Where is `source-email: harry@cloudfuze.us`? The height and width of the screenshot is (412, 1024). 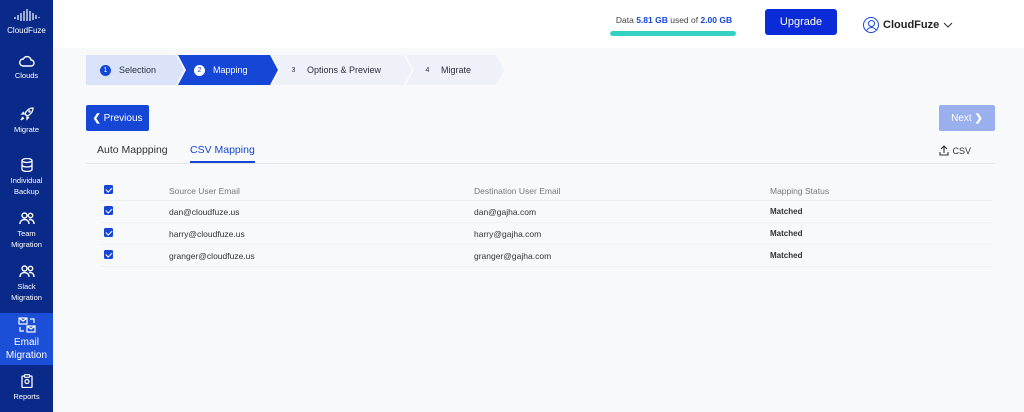 source-email: harry@cloudfuze.us is located at coordinates (207, 234).